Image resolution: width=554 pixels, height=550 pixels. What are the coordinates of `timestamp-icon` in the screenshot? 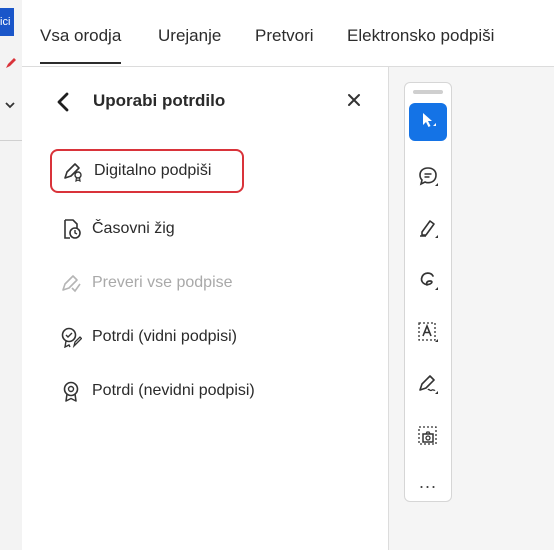 It's located at (71, 229).